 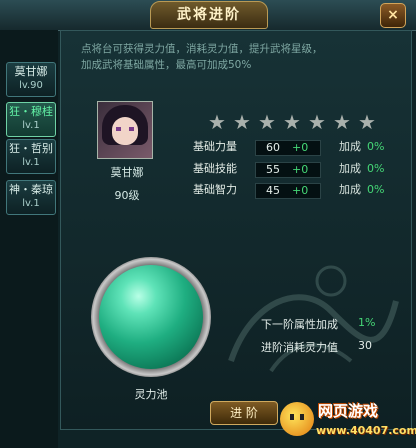 I want to click on next-bonus-value: 1%, so click(x=367, y=322).